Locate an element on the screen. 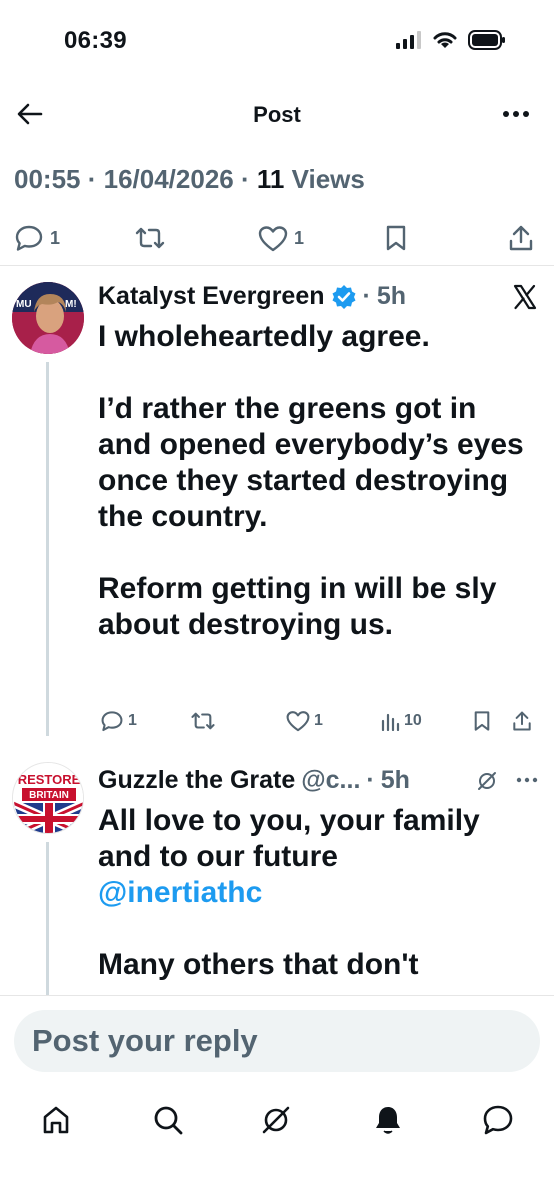 This screenshot has width=554, height=1200. post-date: 16/04/2026 is located at coordinates (168, 179).